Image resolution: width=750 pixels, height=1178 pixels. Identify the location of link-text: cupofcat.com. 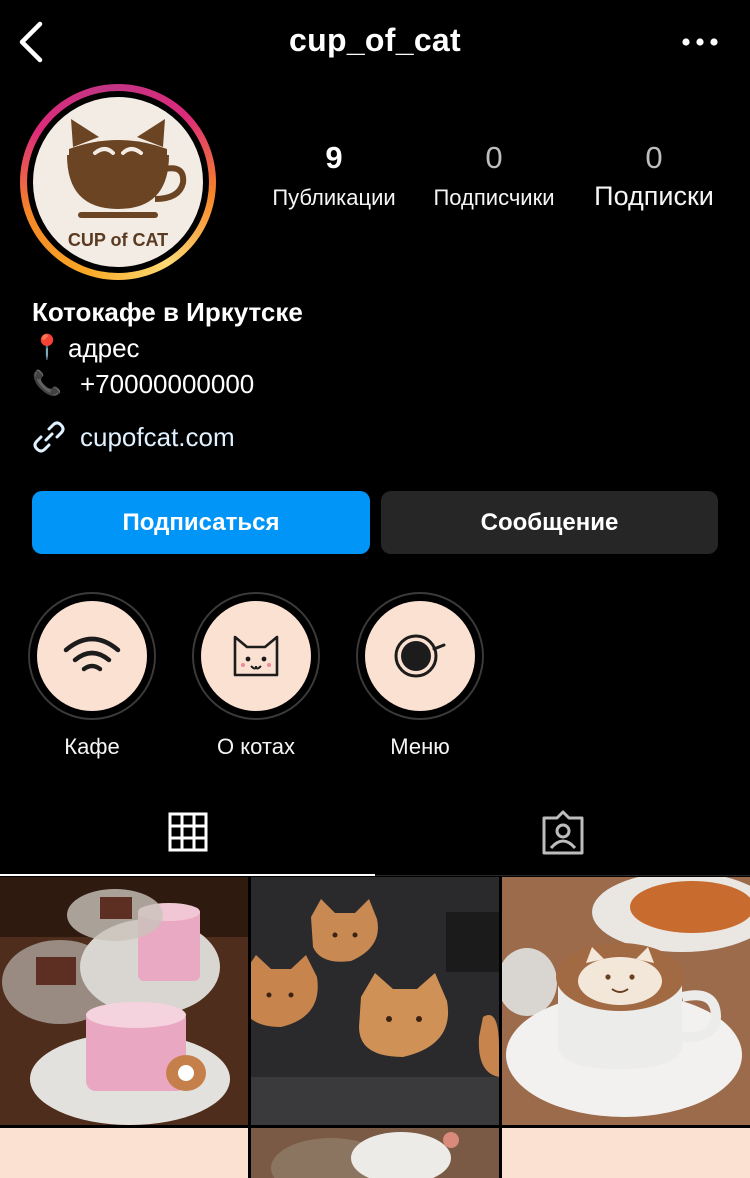
(157, 436).